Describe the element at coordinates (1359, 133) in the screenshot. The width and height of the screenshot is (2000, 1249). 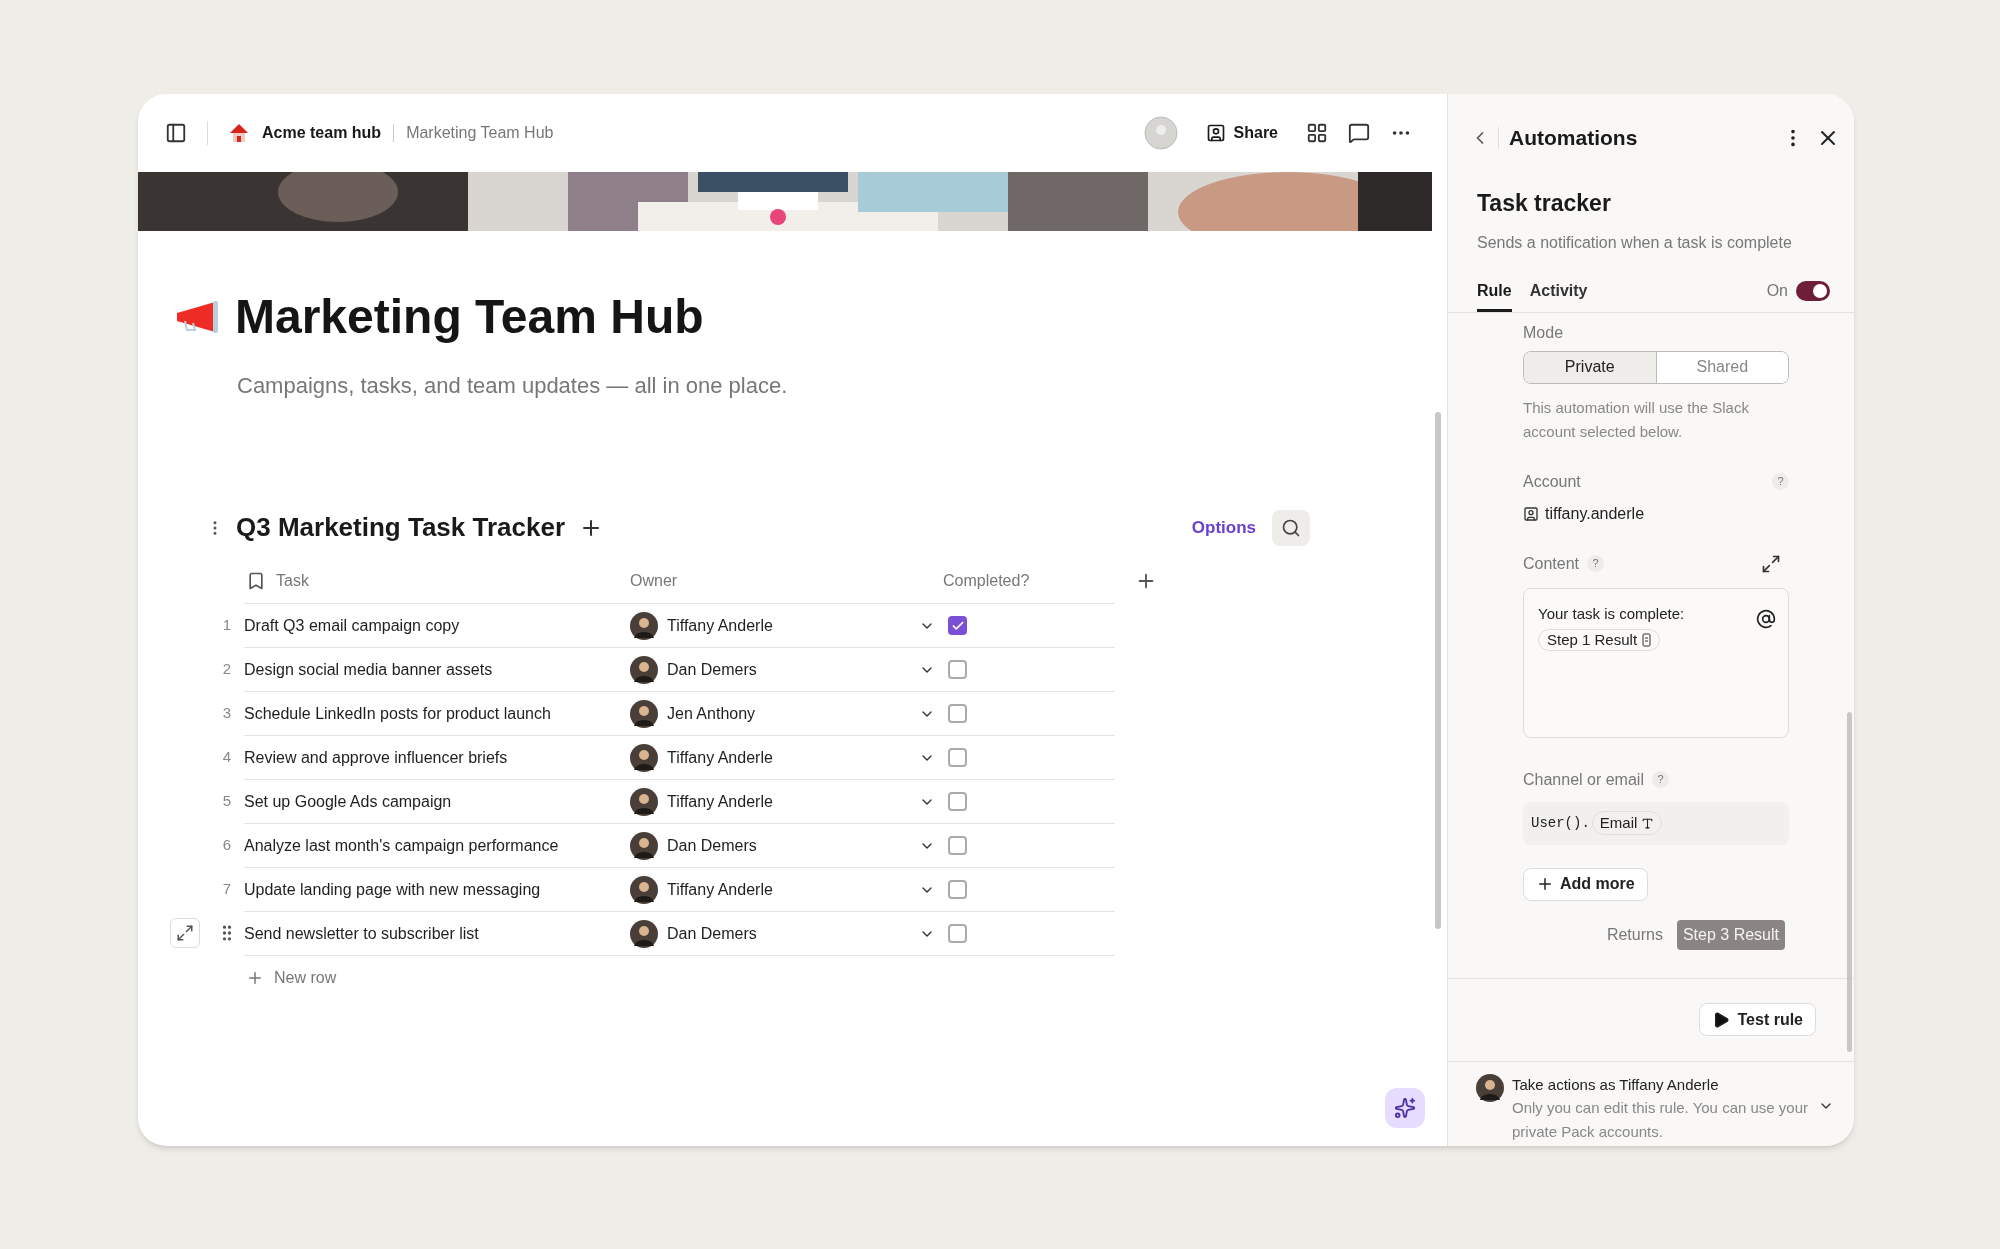
I see `comments-icon` at that location.